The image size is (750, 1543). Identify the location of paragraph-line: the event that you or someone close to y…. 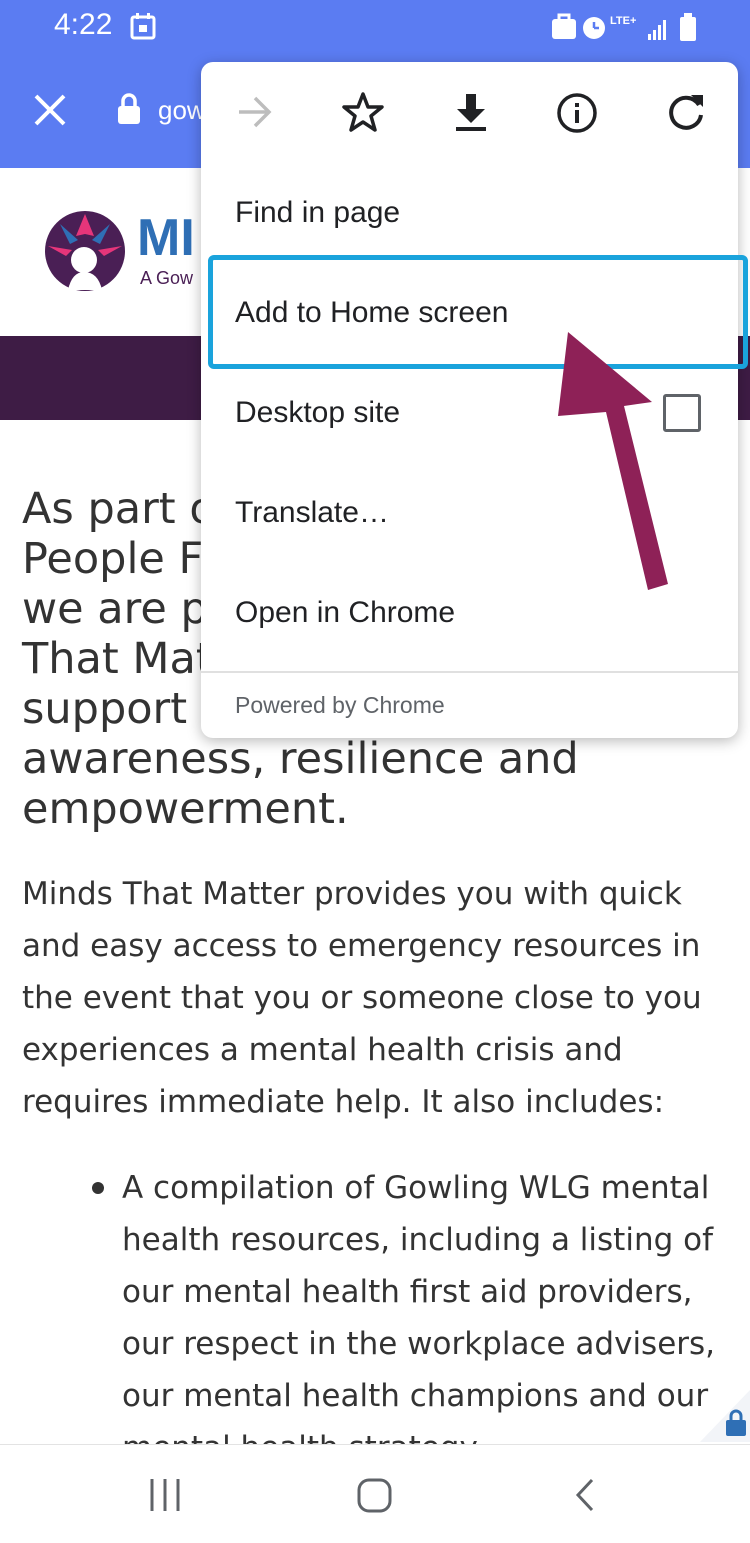
(362, 998).